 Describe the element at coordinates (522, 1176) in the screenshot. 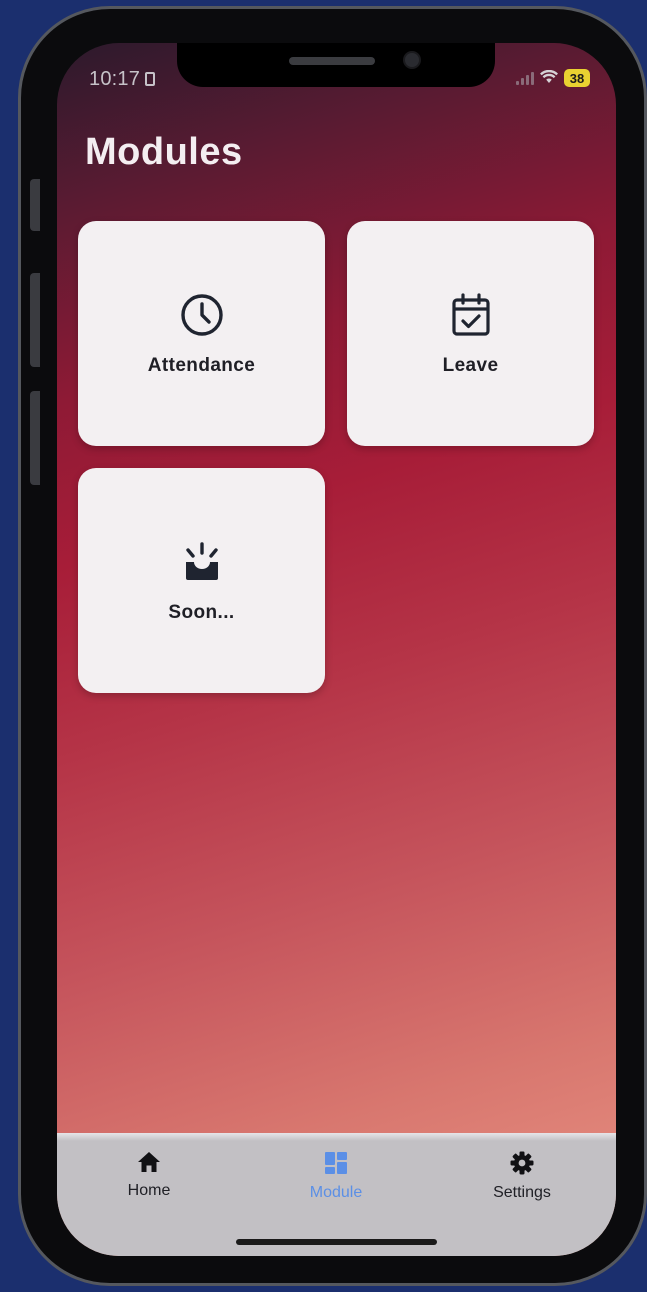

I see `tab-settings: Settings` at that location.